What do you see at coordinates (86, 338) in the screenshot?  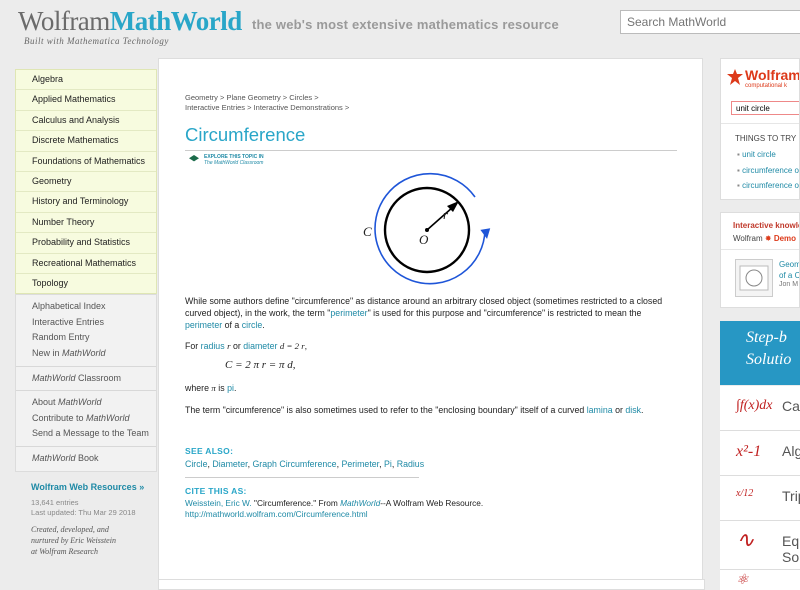 I see `nav-random-entry: Random Entry` at bounding box center [86, 338].